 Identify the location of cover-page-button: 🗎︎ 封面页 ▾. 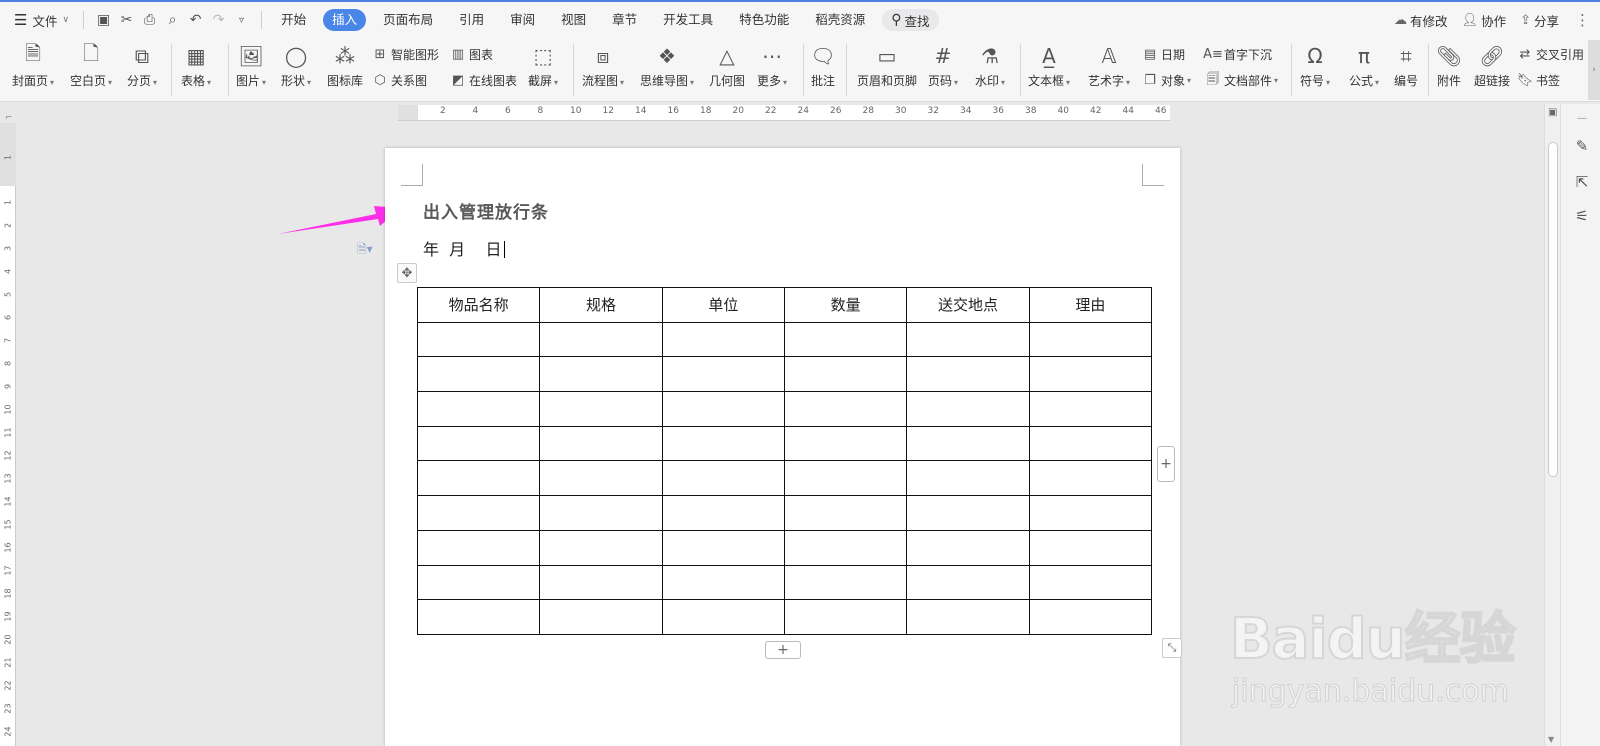
(33, 65).